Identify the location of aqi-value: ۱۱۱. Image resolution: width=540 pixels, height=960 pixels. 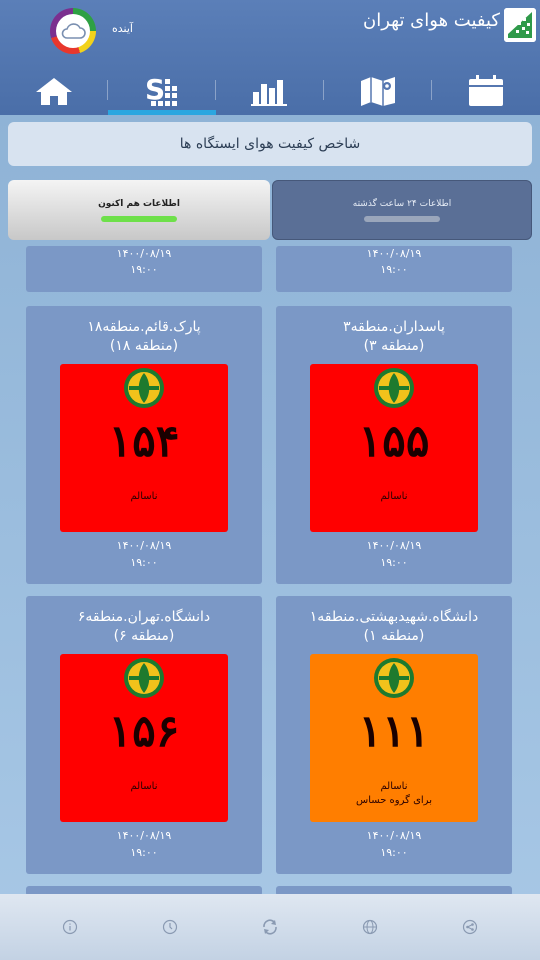
(394, 731).